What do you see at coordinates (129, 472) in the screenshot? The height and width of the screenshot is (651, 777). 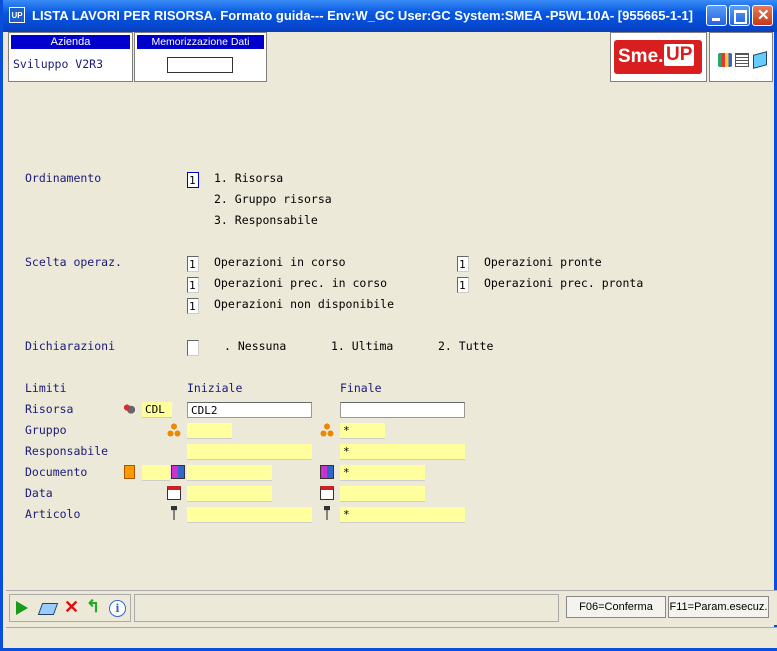 I see `documento-type-icon` at bounding box center [129, 472].